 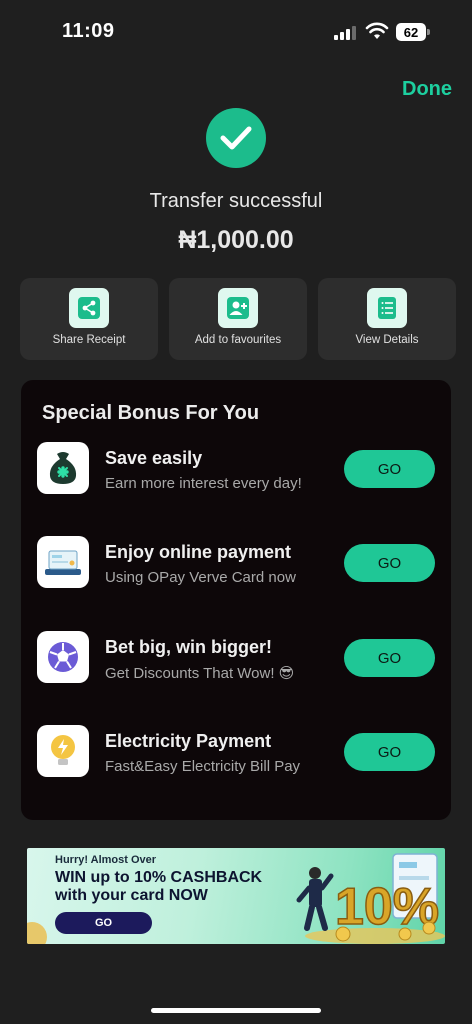 What do you see at coordinates (236, 1010) in the screenshot?
I see `home-indicator` at bounding box center [236, 1010].